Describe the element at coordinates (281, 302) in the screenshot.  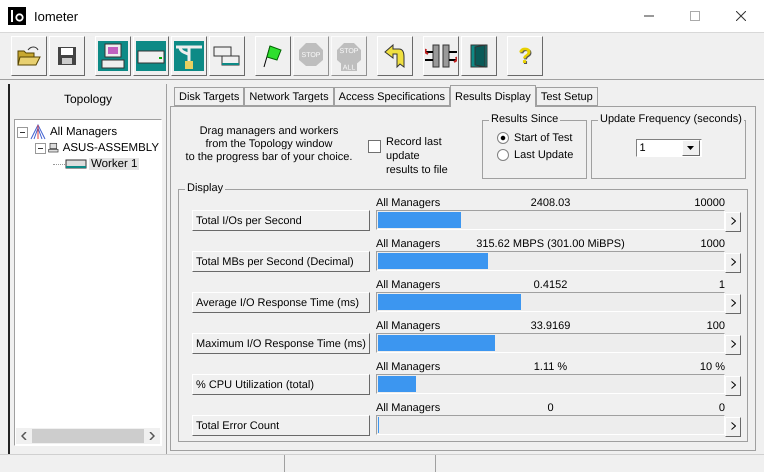
I see `metric-button: Average I/O Response Time (ms)` at that location.